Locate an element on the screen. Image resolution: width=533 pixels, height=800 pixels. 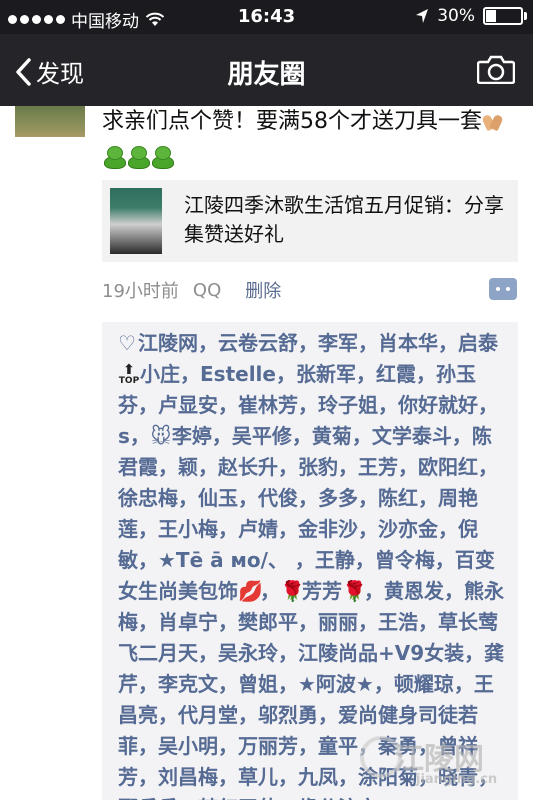
shared-link-thumbnail is located at coordinates (136, 221).